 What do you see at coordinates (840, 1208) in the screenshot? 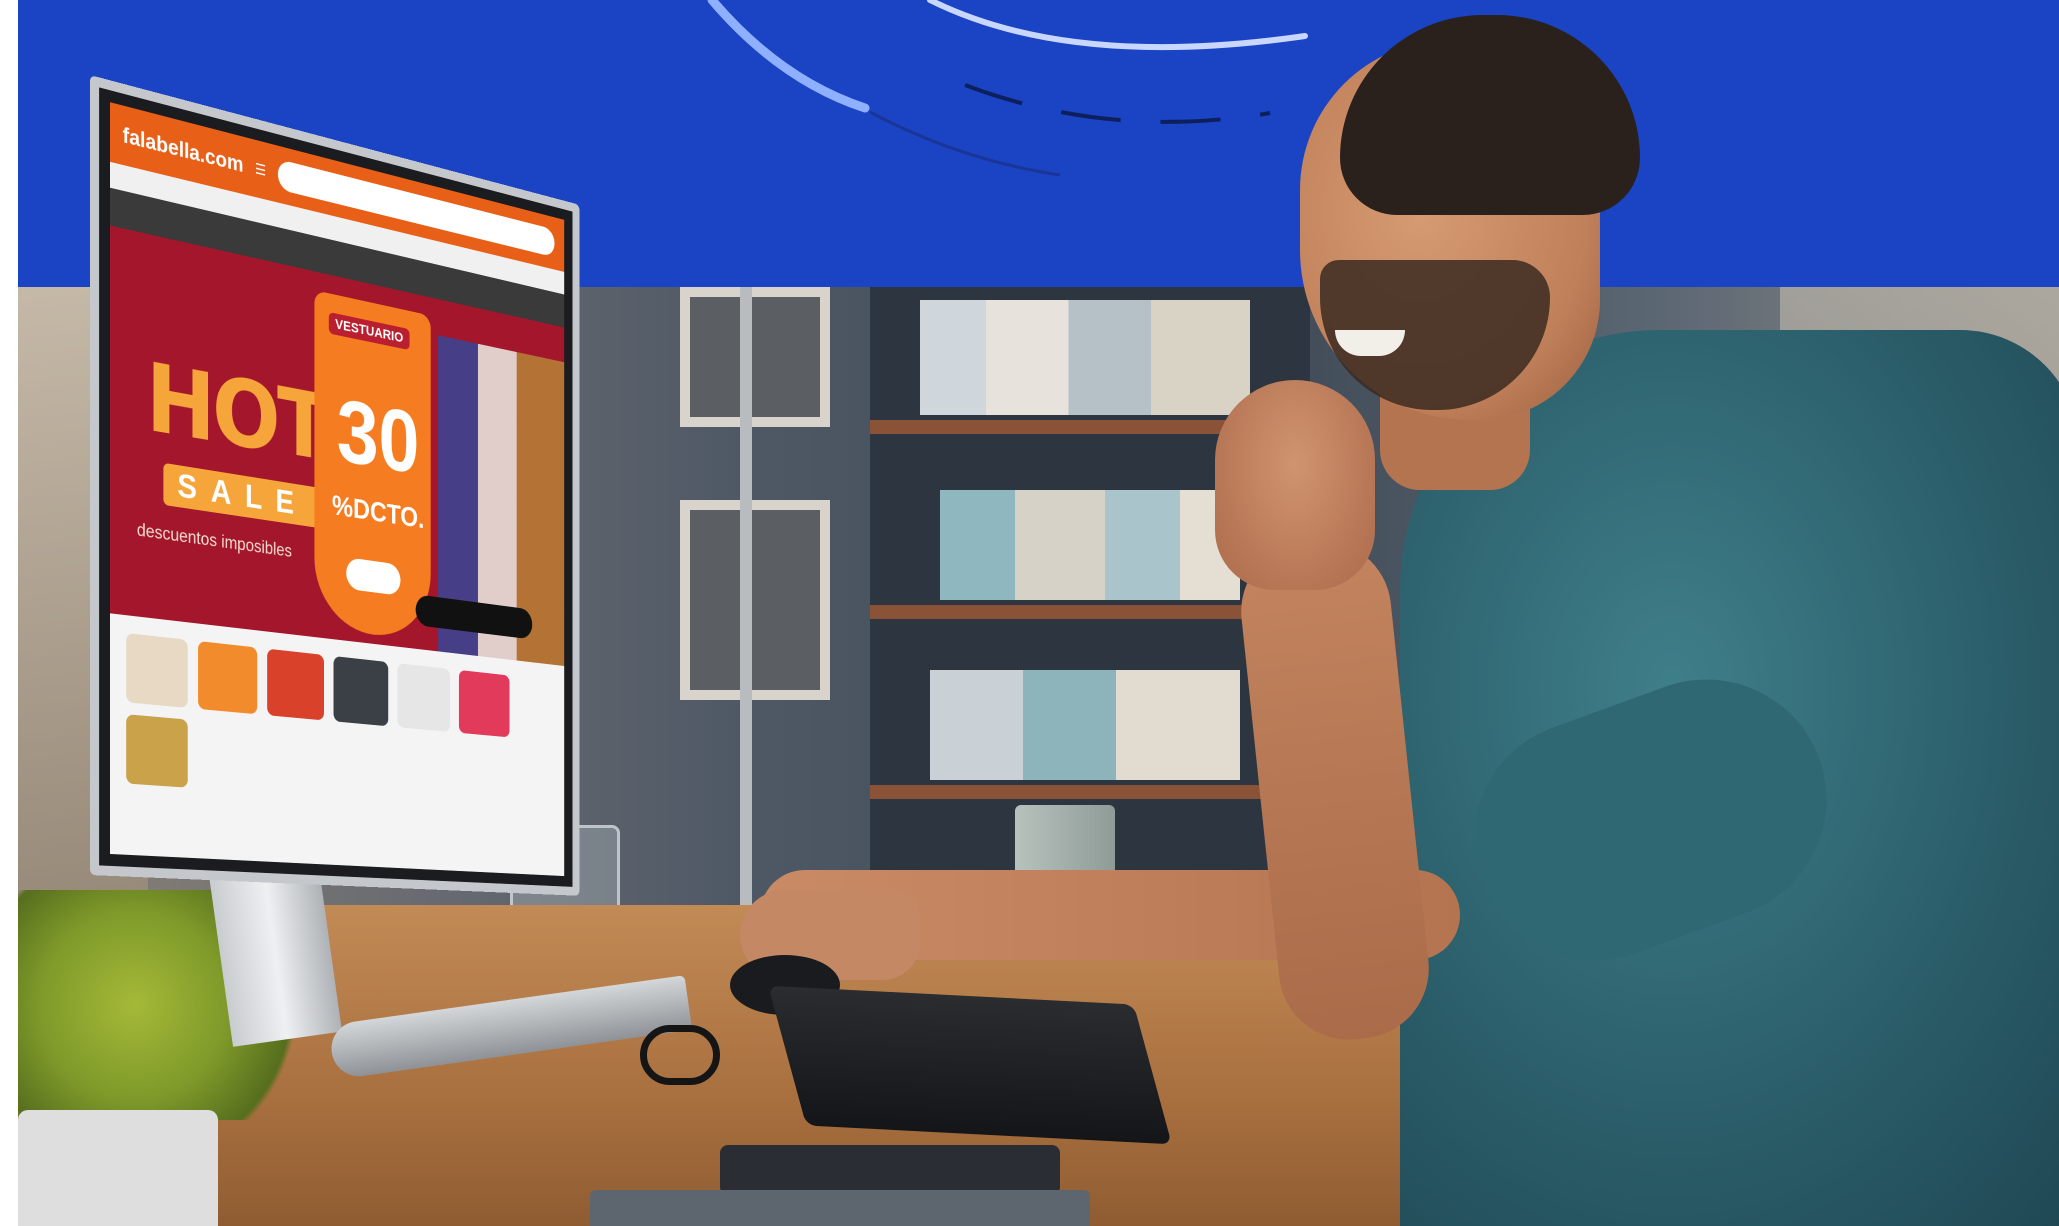
I see `tablet` at bounding box center [840, 1208].